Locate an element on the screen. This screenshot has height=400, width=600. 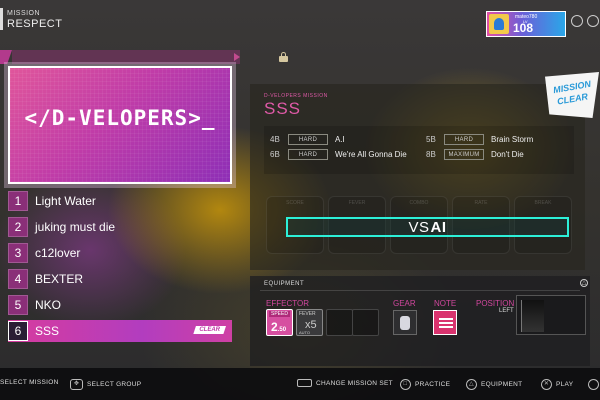
requirement-row: 6B HARD We're All Gonna Die is located at coordinates (338, 154).